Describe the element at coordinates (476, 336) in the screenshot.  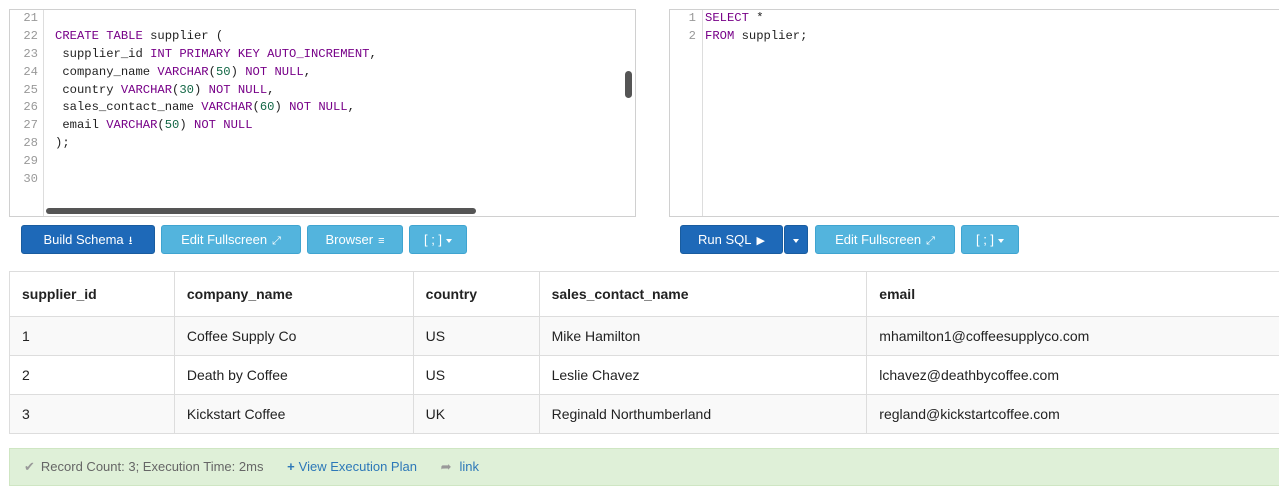
I see `cell-country: US` at that location.